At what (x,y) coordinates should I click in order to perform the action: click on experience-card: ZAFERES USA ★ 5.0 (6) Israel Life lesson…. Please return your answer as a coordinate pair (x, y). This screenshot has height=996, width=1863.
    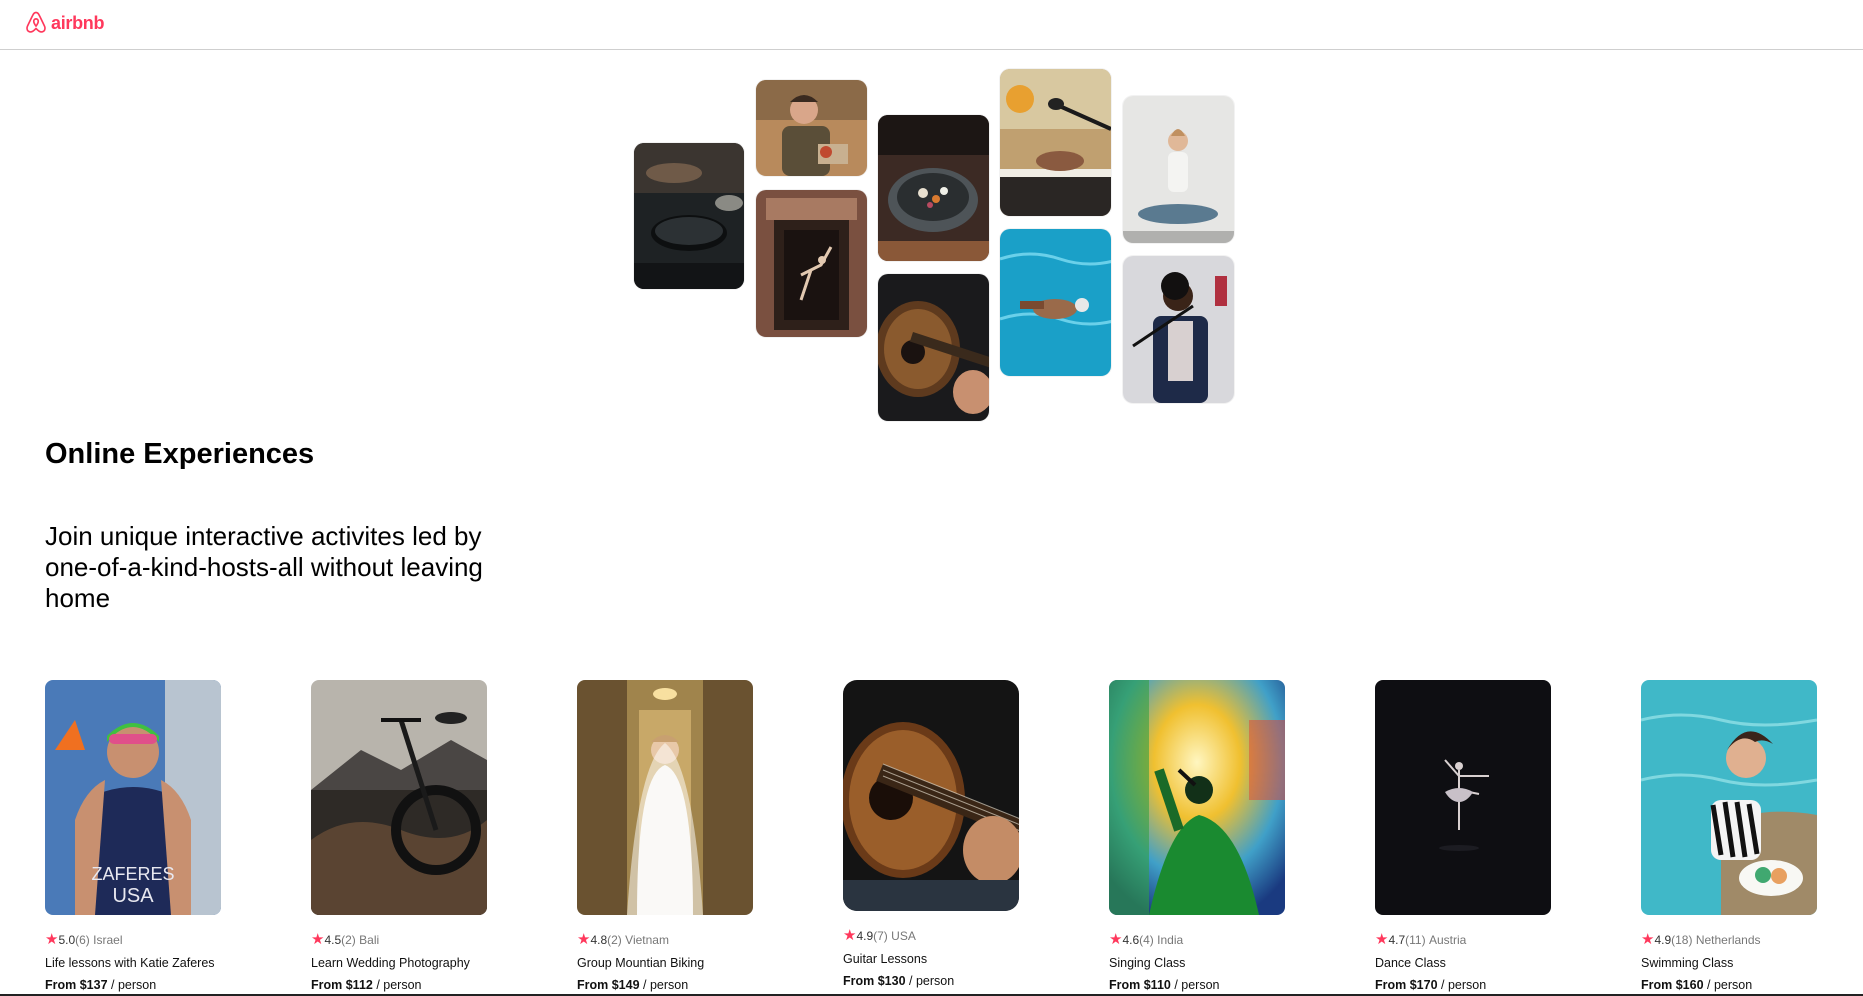
    Looking at the image, I should click on (145, 836).